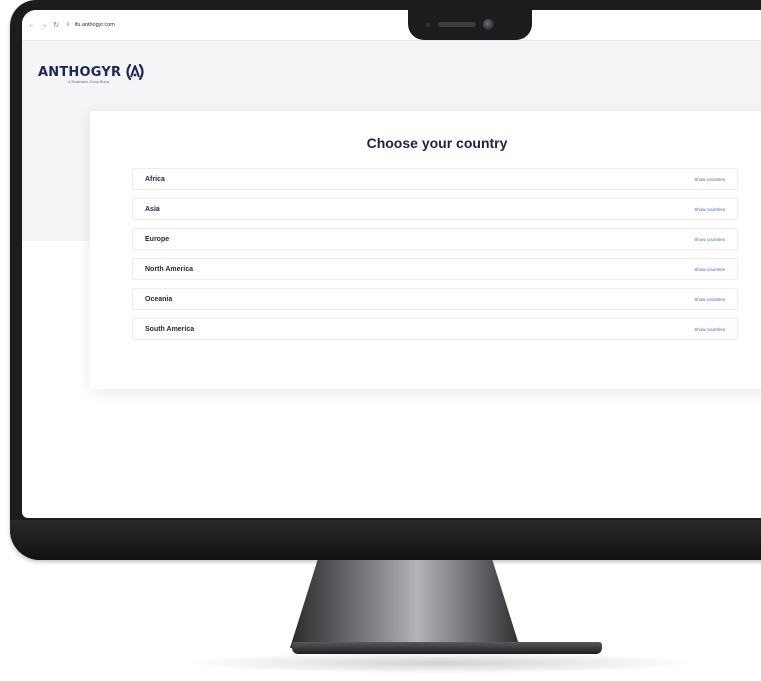  I want to click on arrow-left-icon: ←, so click(32, 25).